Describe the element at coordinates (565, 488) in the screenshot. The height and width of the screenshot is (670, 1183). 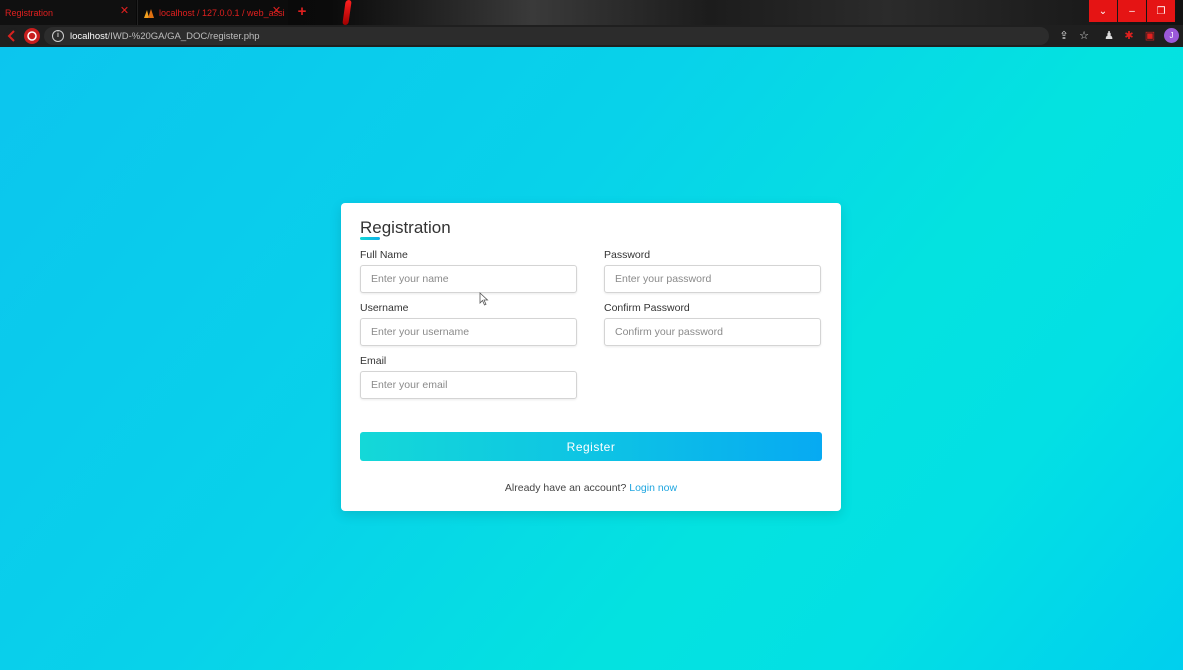
I see `login-prompt-text: Already have an account?` at that location.